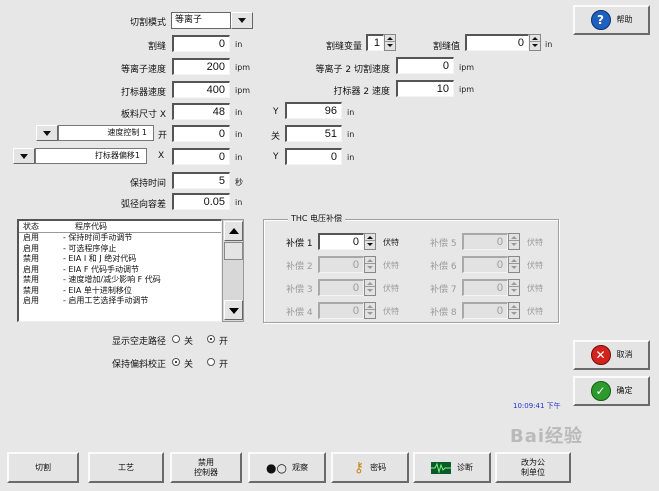  Describe the element at coordinates (91, 227) in the screenshot. I see `column-header-code: 程序代码` at that location.